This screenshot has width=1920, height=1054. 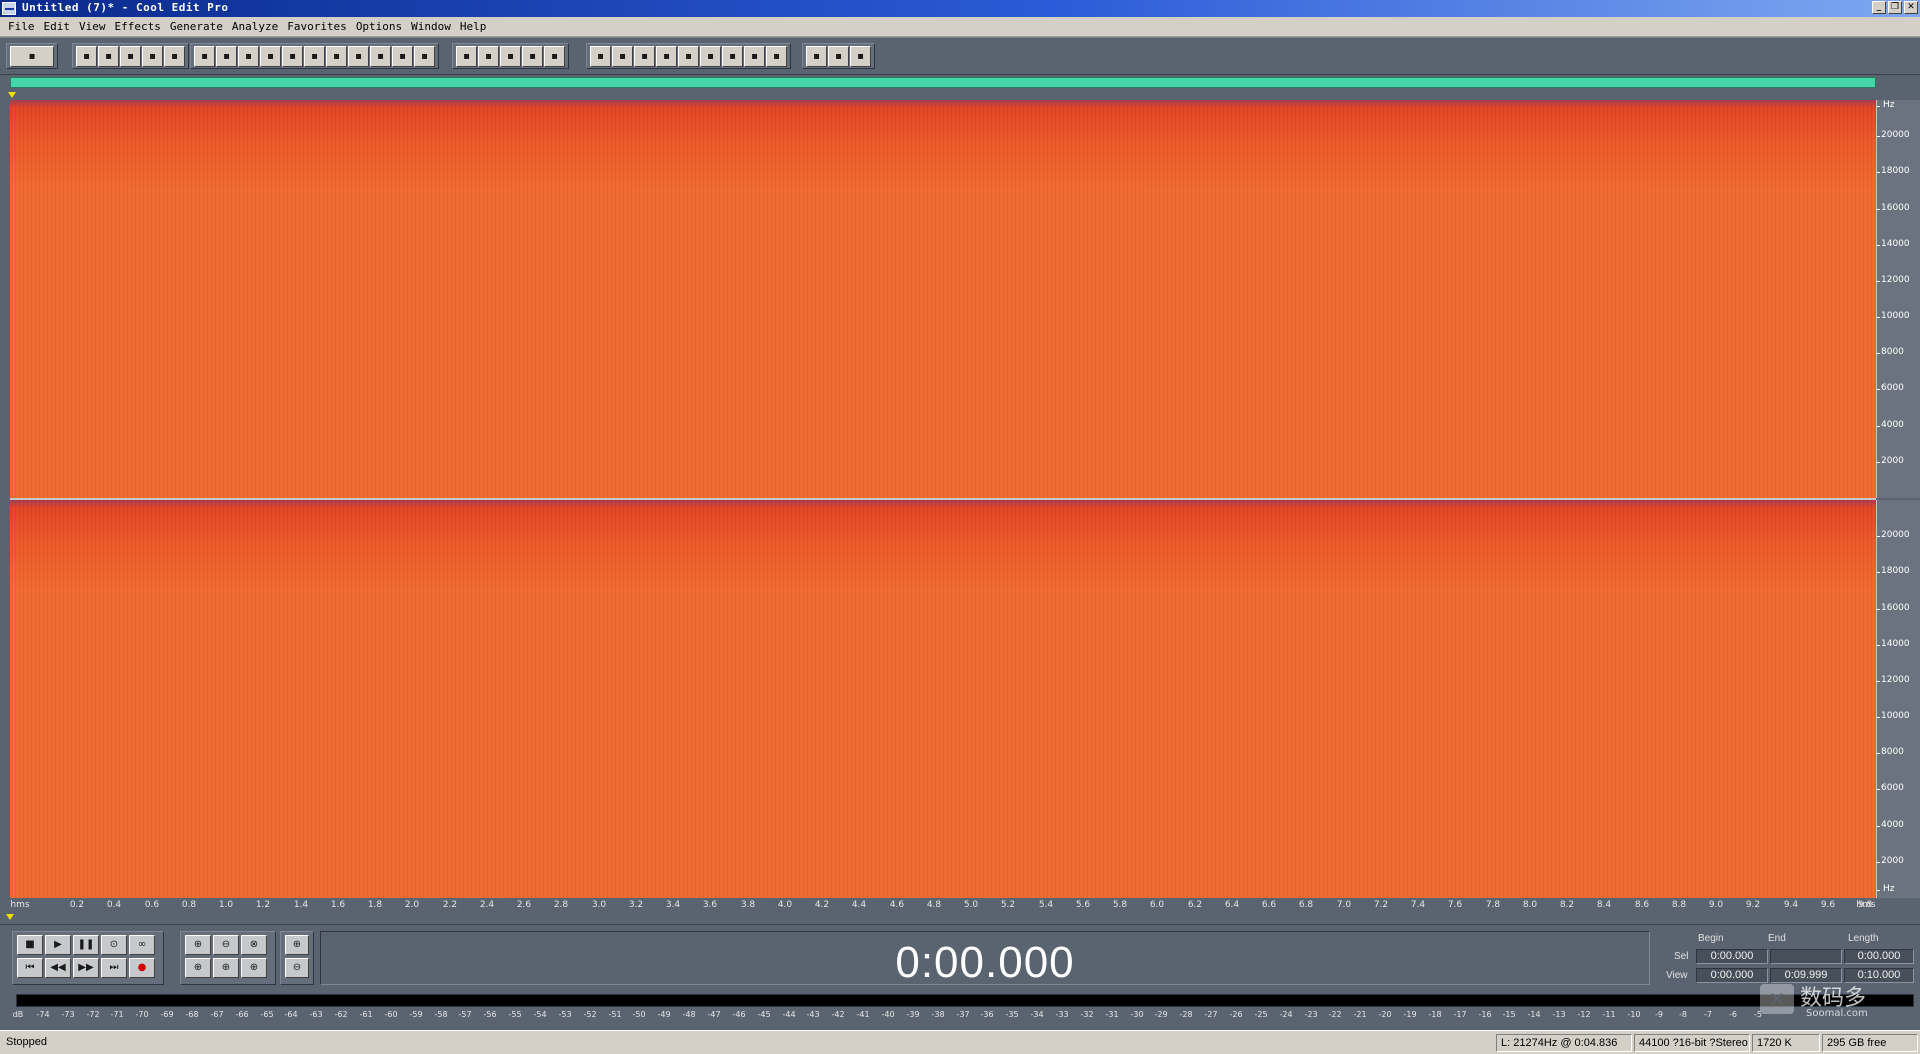 I want to click on menu-edit: Edit, so click(x=57, y=26).